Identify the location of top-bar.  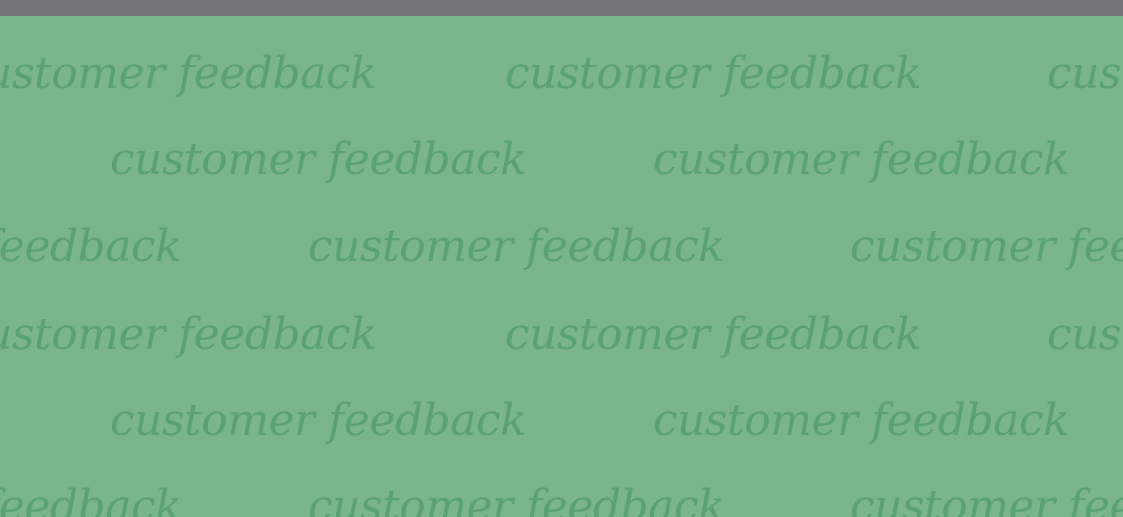
(561, 8).